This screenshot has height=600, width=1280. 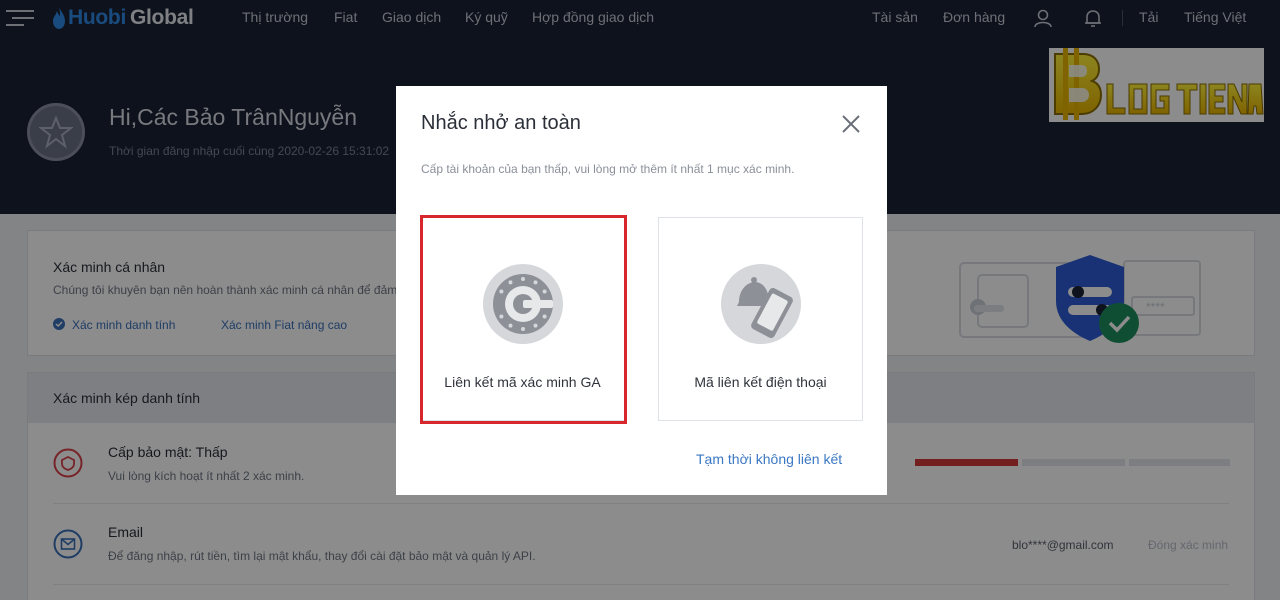 I want to click on skip-link-button: Tạm thời không liên kết, so click(x=769, y=459).